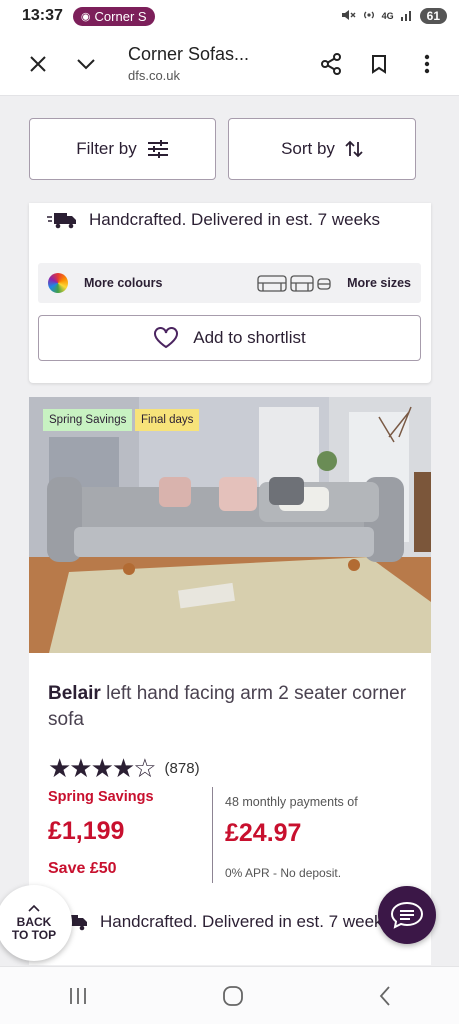 This screenshot has width=459, height=1024. What do you see at coordinates (229, 16) in the screenshot?
I see `status-bar: 13:37 ◉ Corner S 4G 61` at bounding box center [229, 16].